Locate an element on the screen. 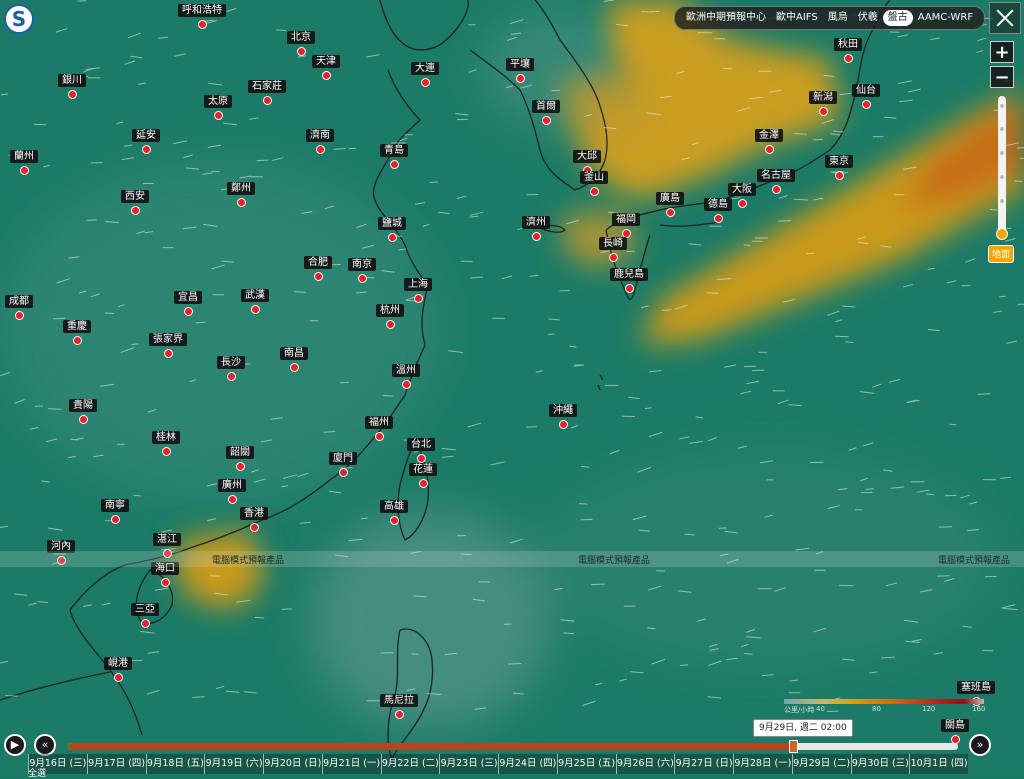 This screenshot has height=779, width=1024. city-marker: 銀川 is located at coordinates (72, 86).